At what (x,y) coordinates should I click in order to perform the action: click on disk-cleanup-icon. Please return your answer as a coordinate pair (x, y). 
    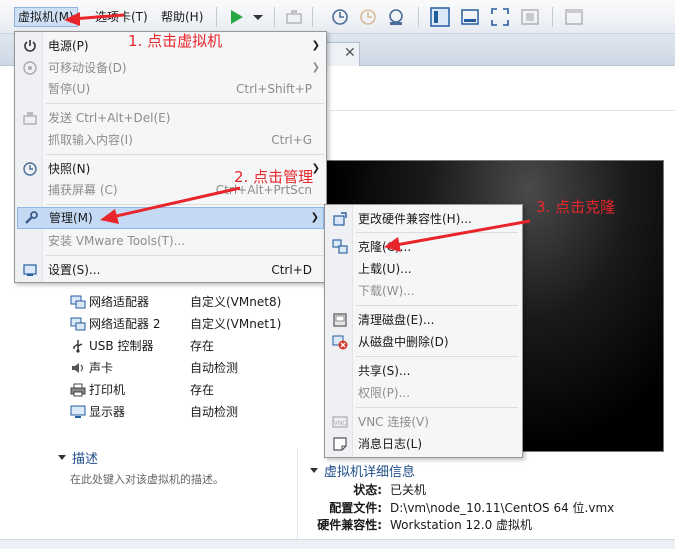
    Looking at the image, I should click on (340, 320).